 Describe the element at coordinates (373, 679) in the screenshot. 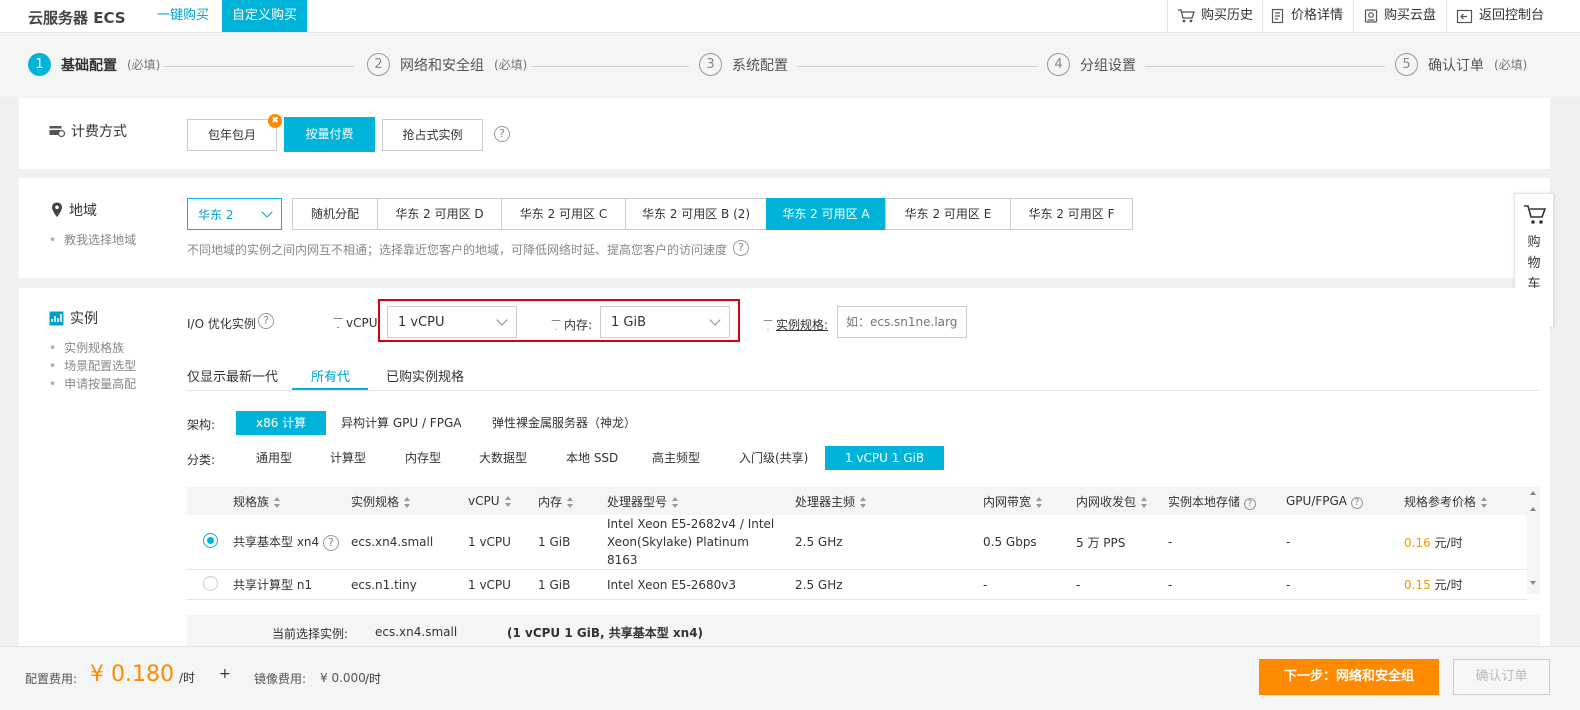

I see `image-fee-unit: /时` at that location.